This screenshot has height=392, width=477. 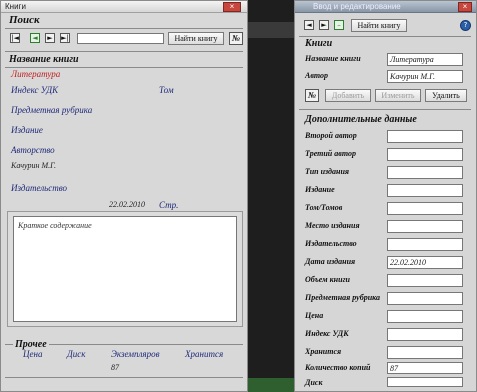 I want to click on summary-textarea: Краткое содержание, so click(x=125, y=269).